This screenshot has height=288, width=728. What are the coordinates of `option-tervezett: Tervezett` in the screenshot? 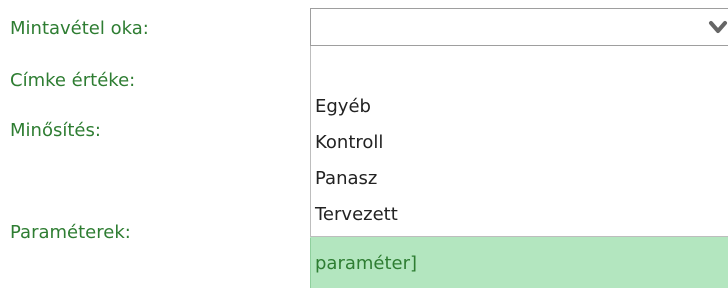 It's located at (356, 214).